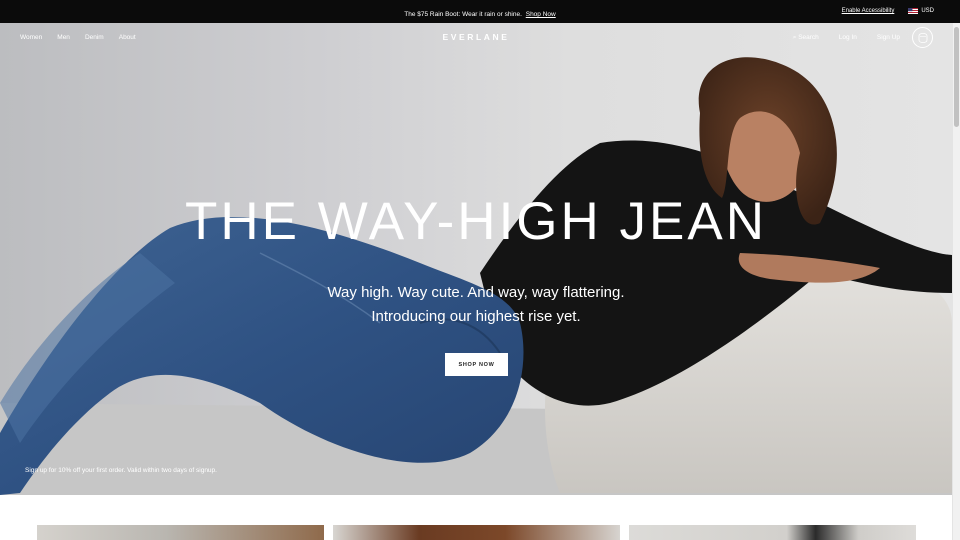 This screenshot has height=540, width=960. I want to click on shop-now-button: SHOP NOW, so click(476, 364).